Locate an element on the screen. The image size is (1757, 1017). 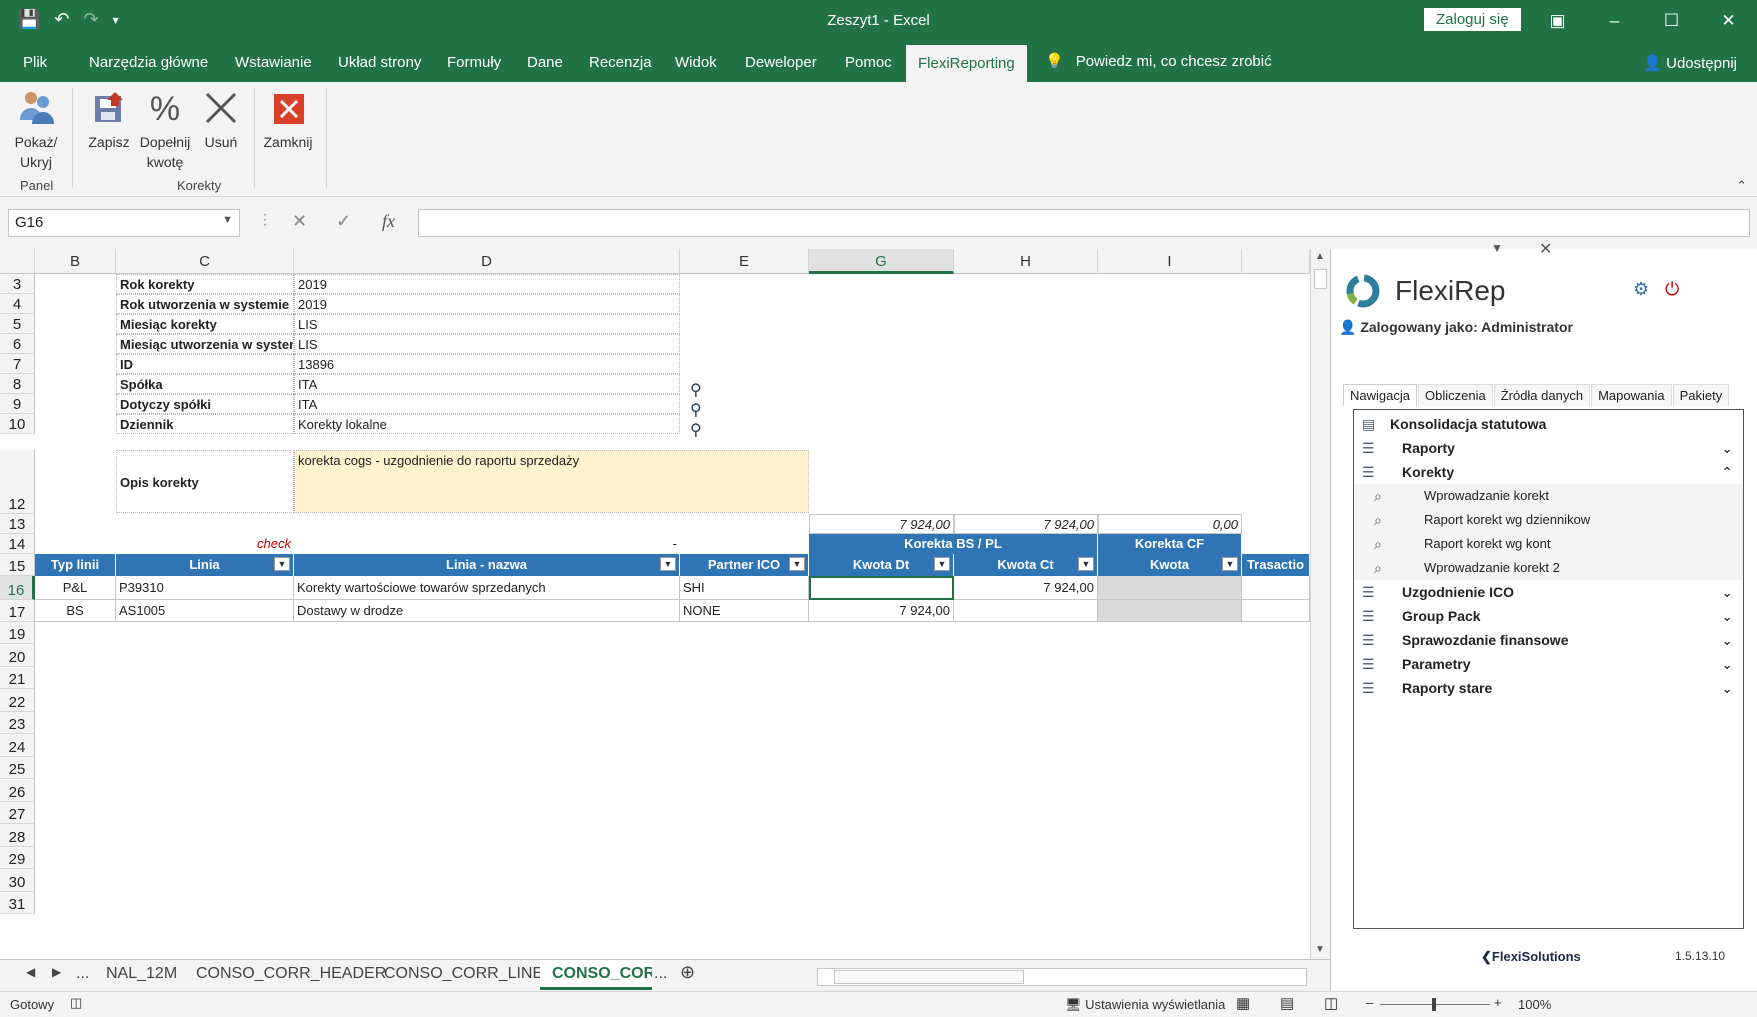
enter-icon: ✓ is located at coordinates (343, 221).